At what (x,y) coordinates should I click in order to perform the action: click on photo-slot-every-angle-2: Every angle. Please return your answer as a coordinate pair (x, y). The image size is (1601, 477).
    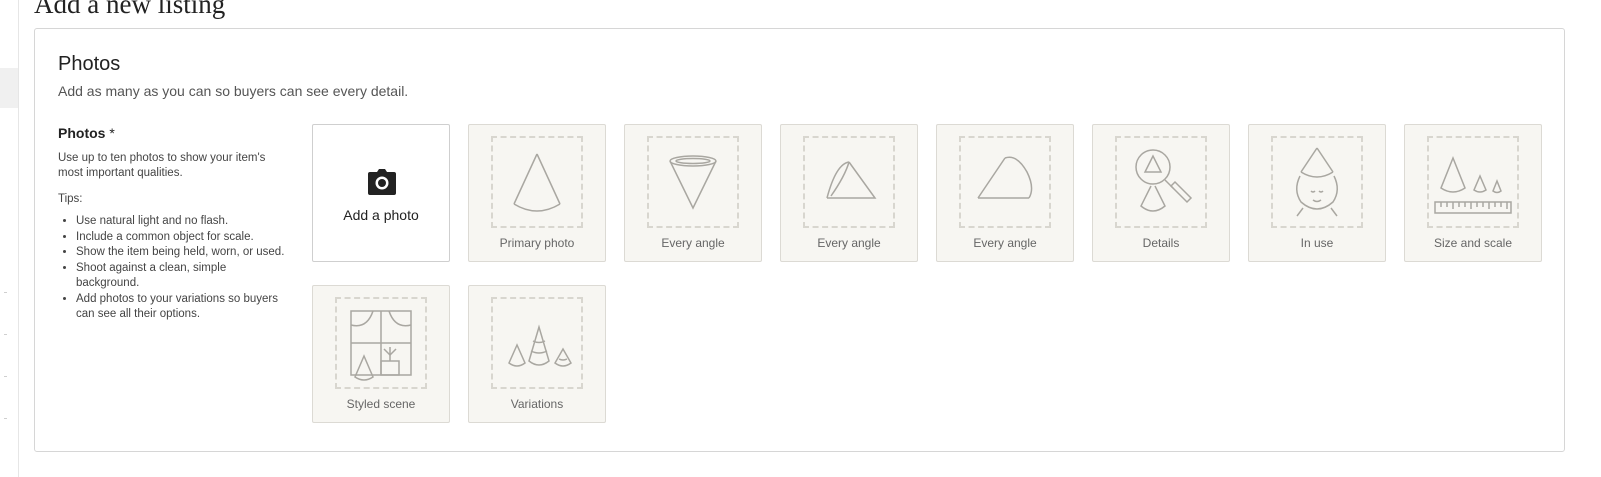
    Looking at the image, I should click on (849, 193).